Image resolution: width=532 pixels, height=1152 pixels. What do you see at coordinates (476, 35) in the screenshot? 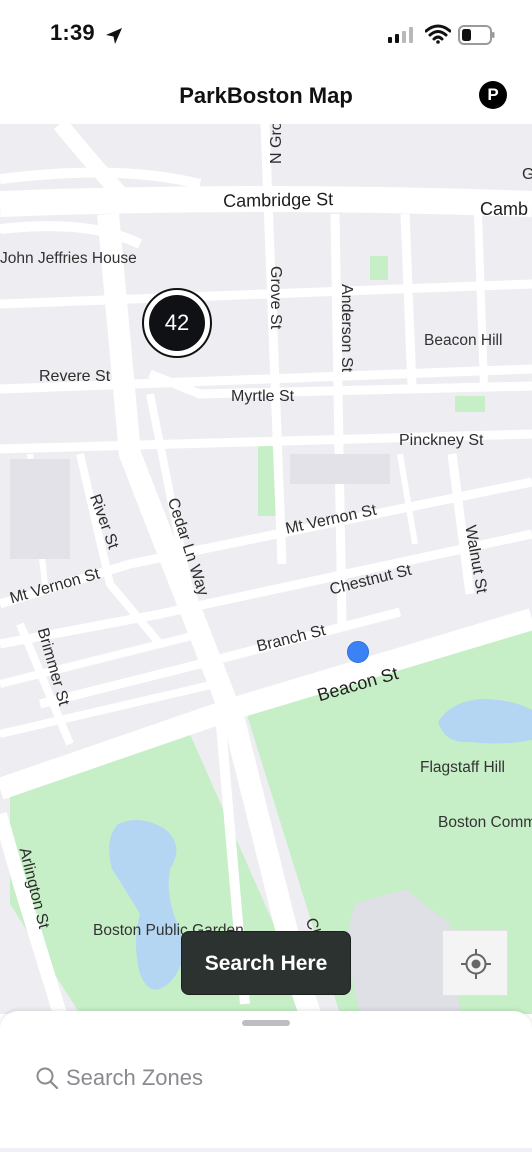
I see `battery-icon` at bounding box center [476, 35].